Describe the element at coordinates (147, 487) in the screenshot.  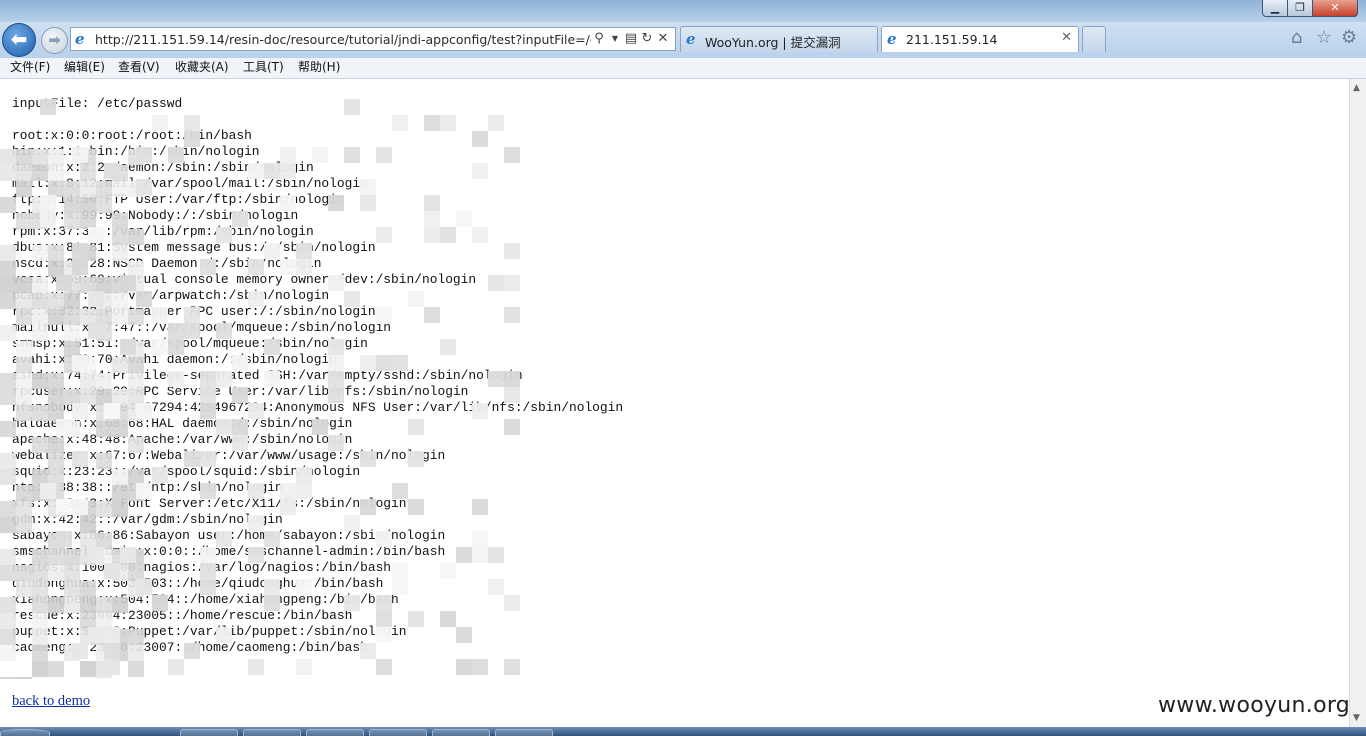
I see `passwd-line: ntp:x:38:38::/etc/ntp:/sbin/nologin` at that location.